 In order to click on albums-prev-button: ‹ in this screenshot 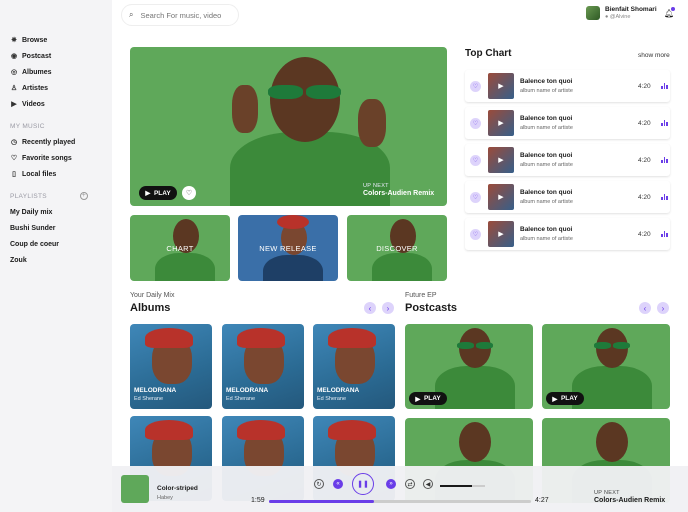, I will do `click(370, 308)`.